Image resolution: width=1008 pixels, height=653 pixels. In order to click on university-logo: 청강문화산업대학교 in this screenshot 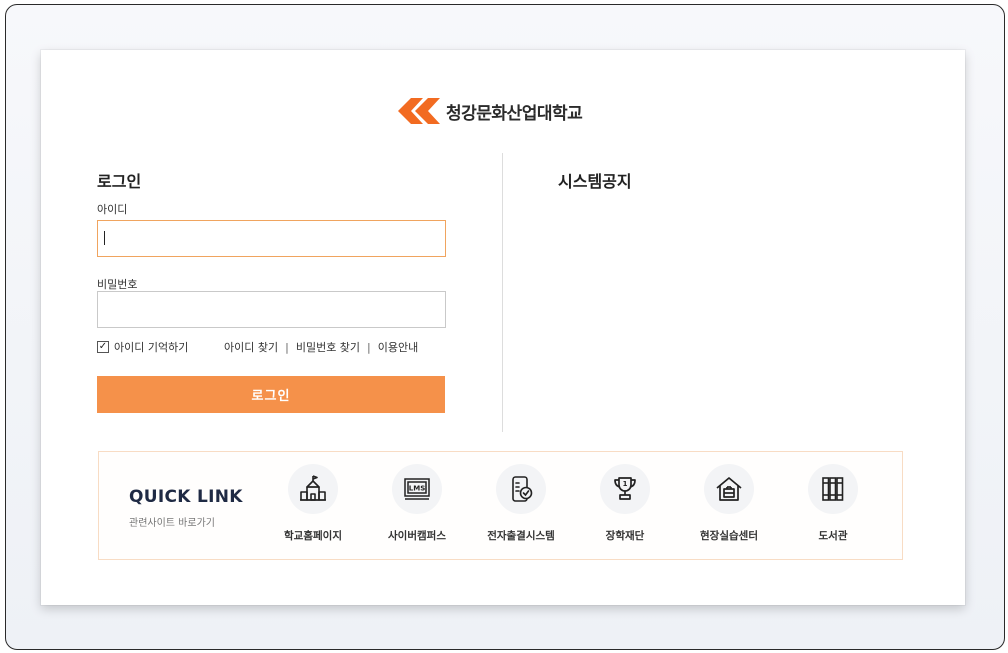, I will do `click(490, 111)`.